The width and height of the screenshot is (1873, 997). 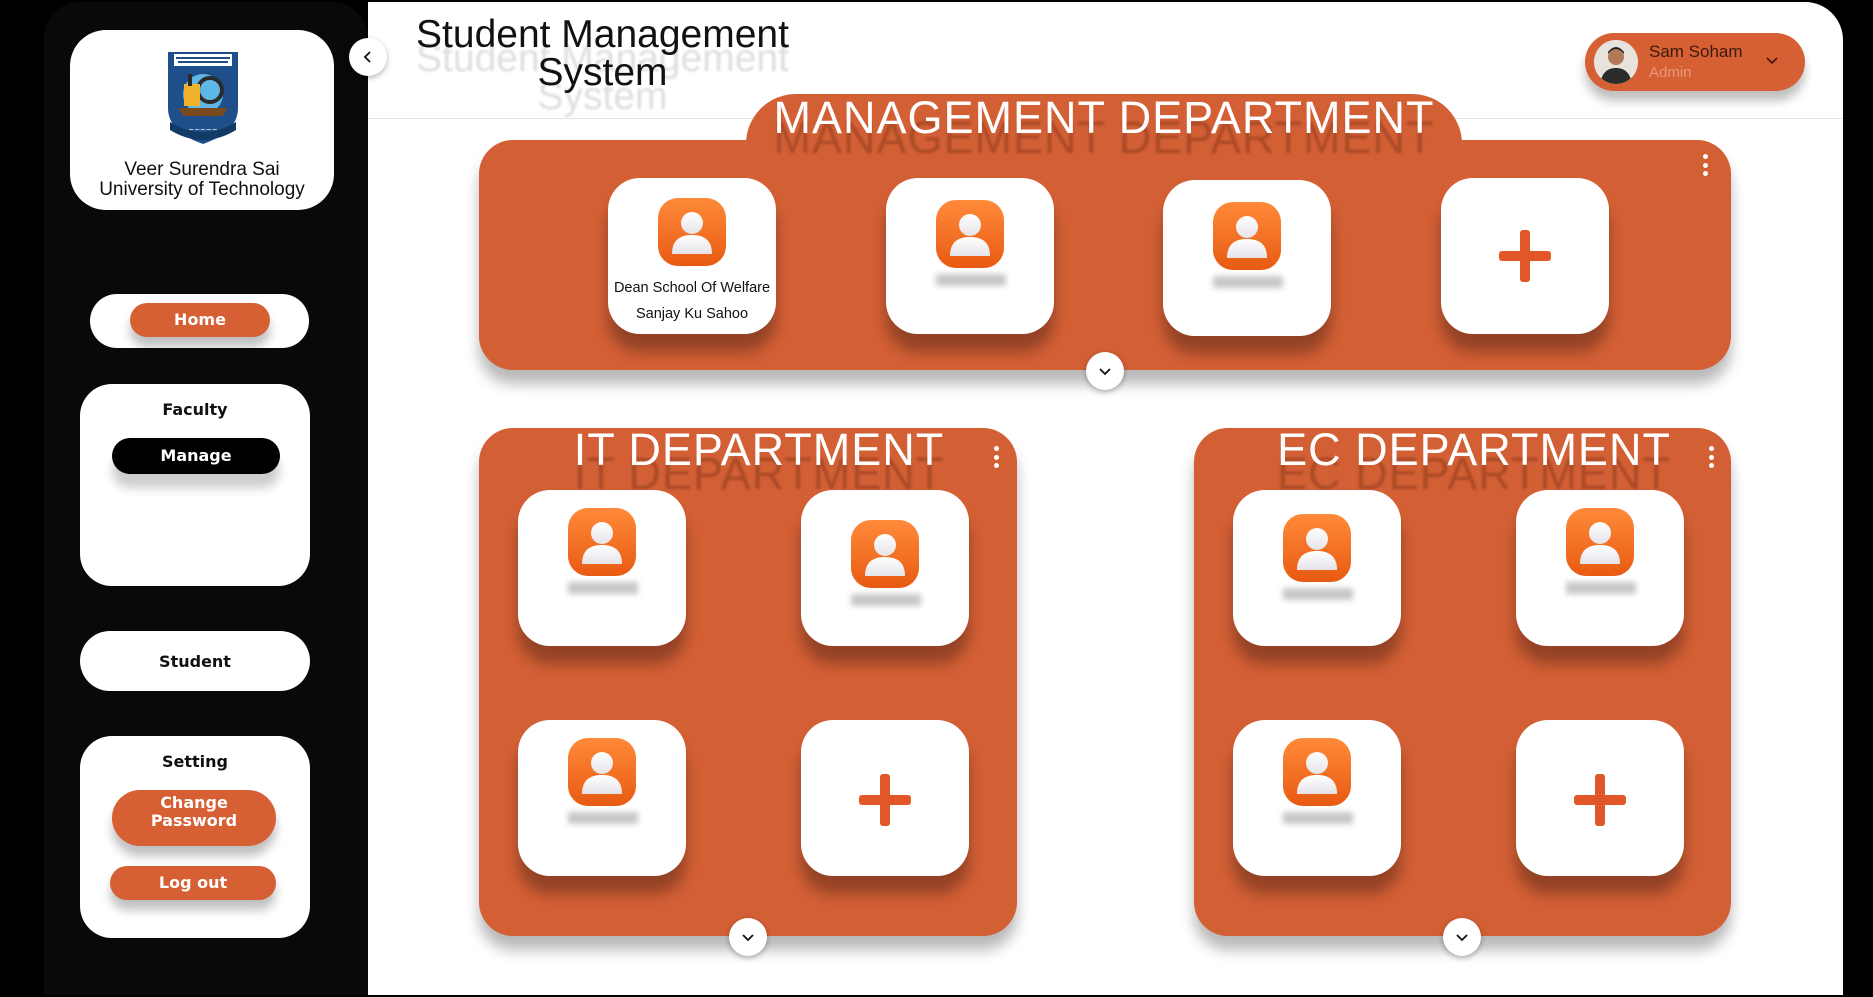 What do you see at coordinates (194, 802) in the screenshot?
I see `change-password-line1: Change` at bounding box center [194, 802].